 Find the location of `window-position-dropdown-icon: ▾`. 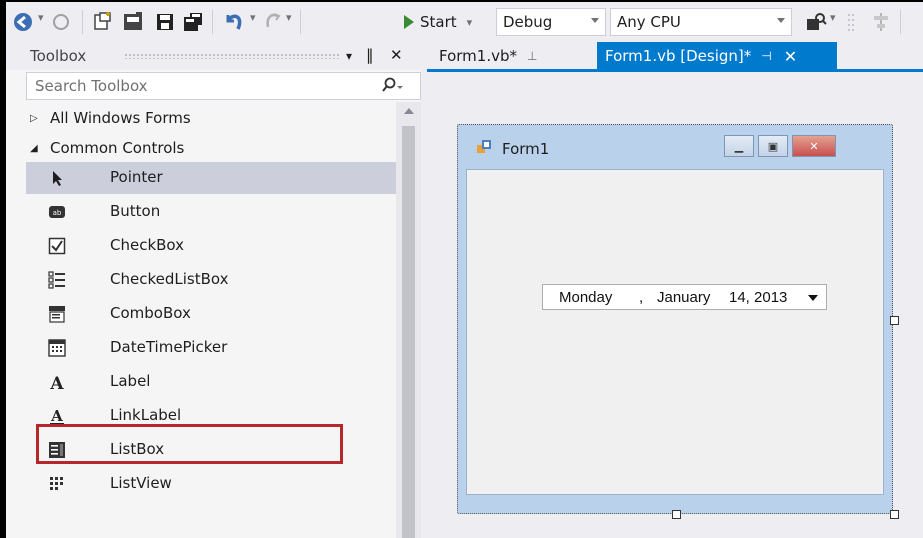

window-position-dropdown-icon: ▾ is located at coordinates (349, 56).